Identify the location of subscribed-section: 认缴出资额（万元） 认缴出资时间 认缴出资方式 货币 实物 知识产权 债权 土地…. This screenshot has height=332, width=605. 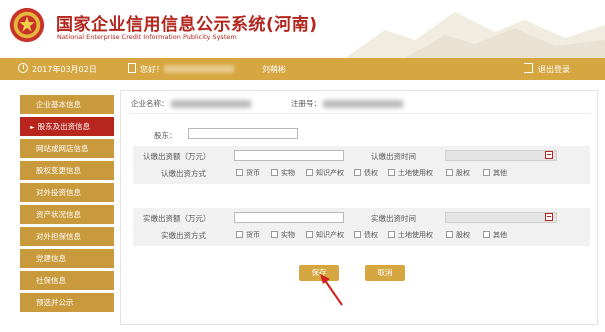
(361, 165).